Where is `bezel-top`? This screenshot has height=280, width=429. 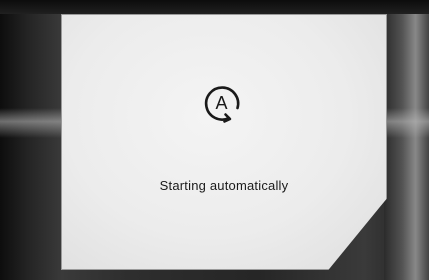
bezel-top is located at coordinates (214, 7).